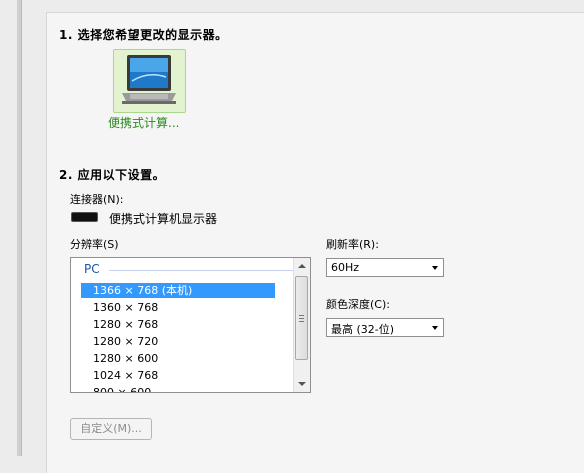 This screenshot has height=473, width=584. I want to click on group-divider, so click(201, 270).